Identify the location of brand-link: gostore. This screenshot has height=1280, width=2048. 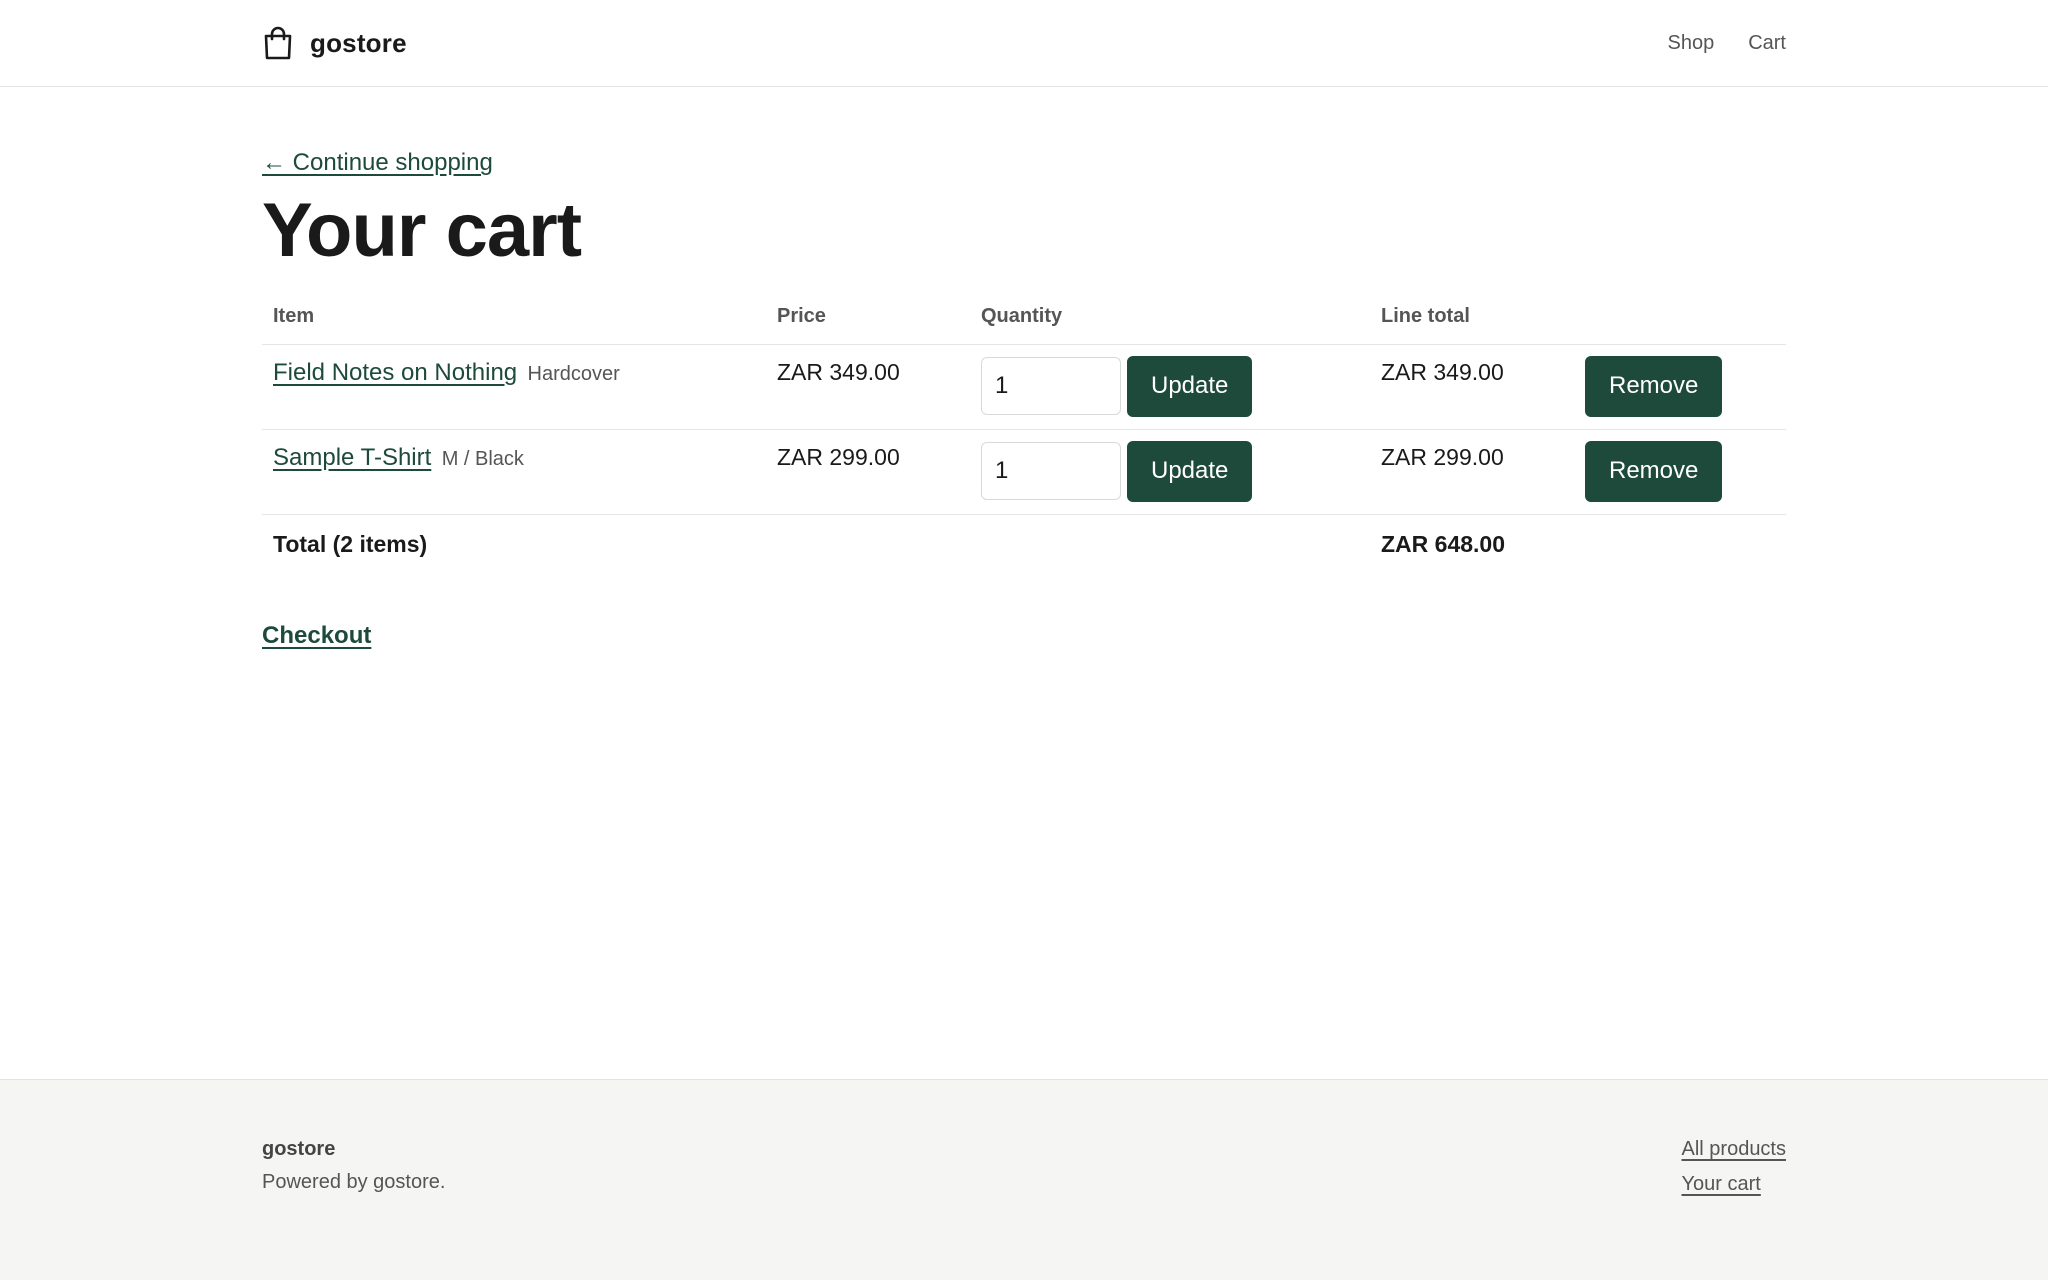
(334, 43).